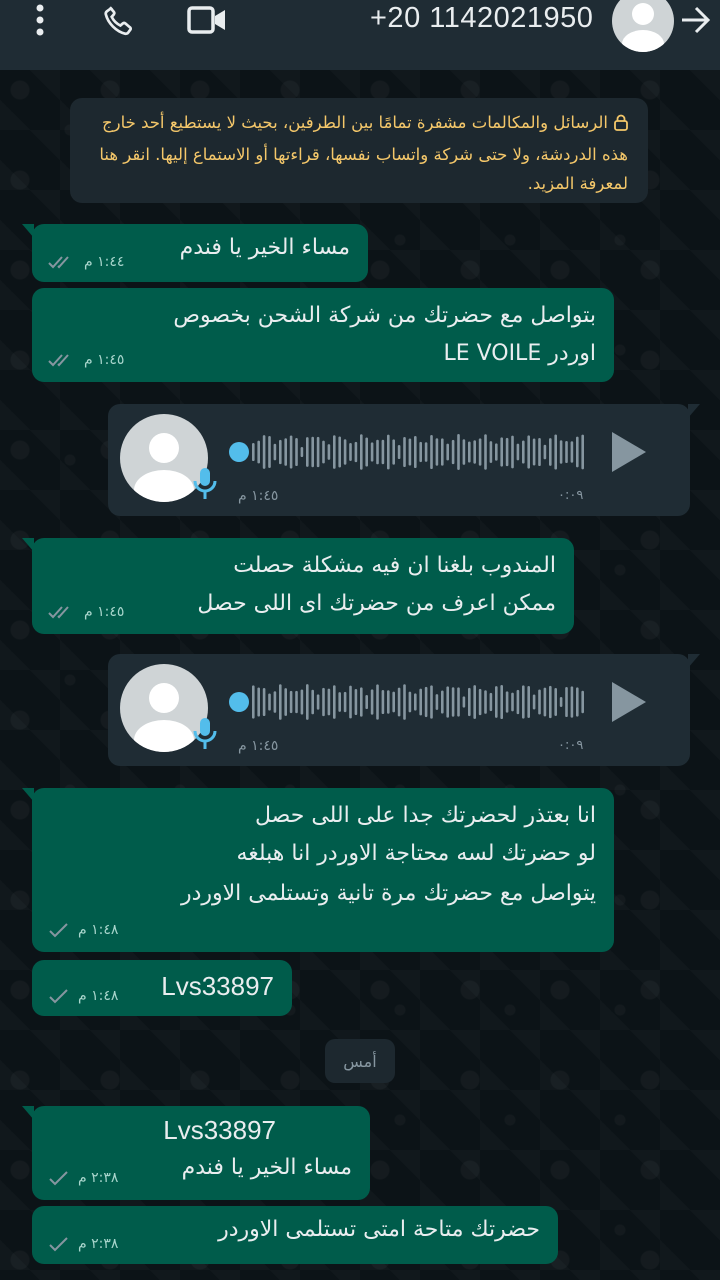 This screenshot has width=720, height=1280. I want to click on message-meta: ٢:٣٨ م, so click(83, 1244).